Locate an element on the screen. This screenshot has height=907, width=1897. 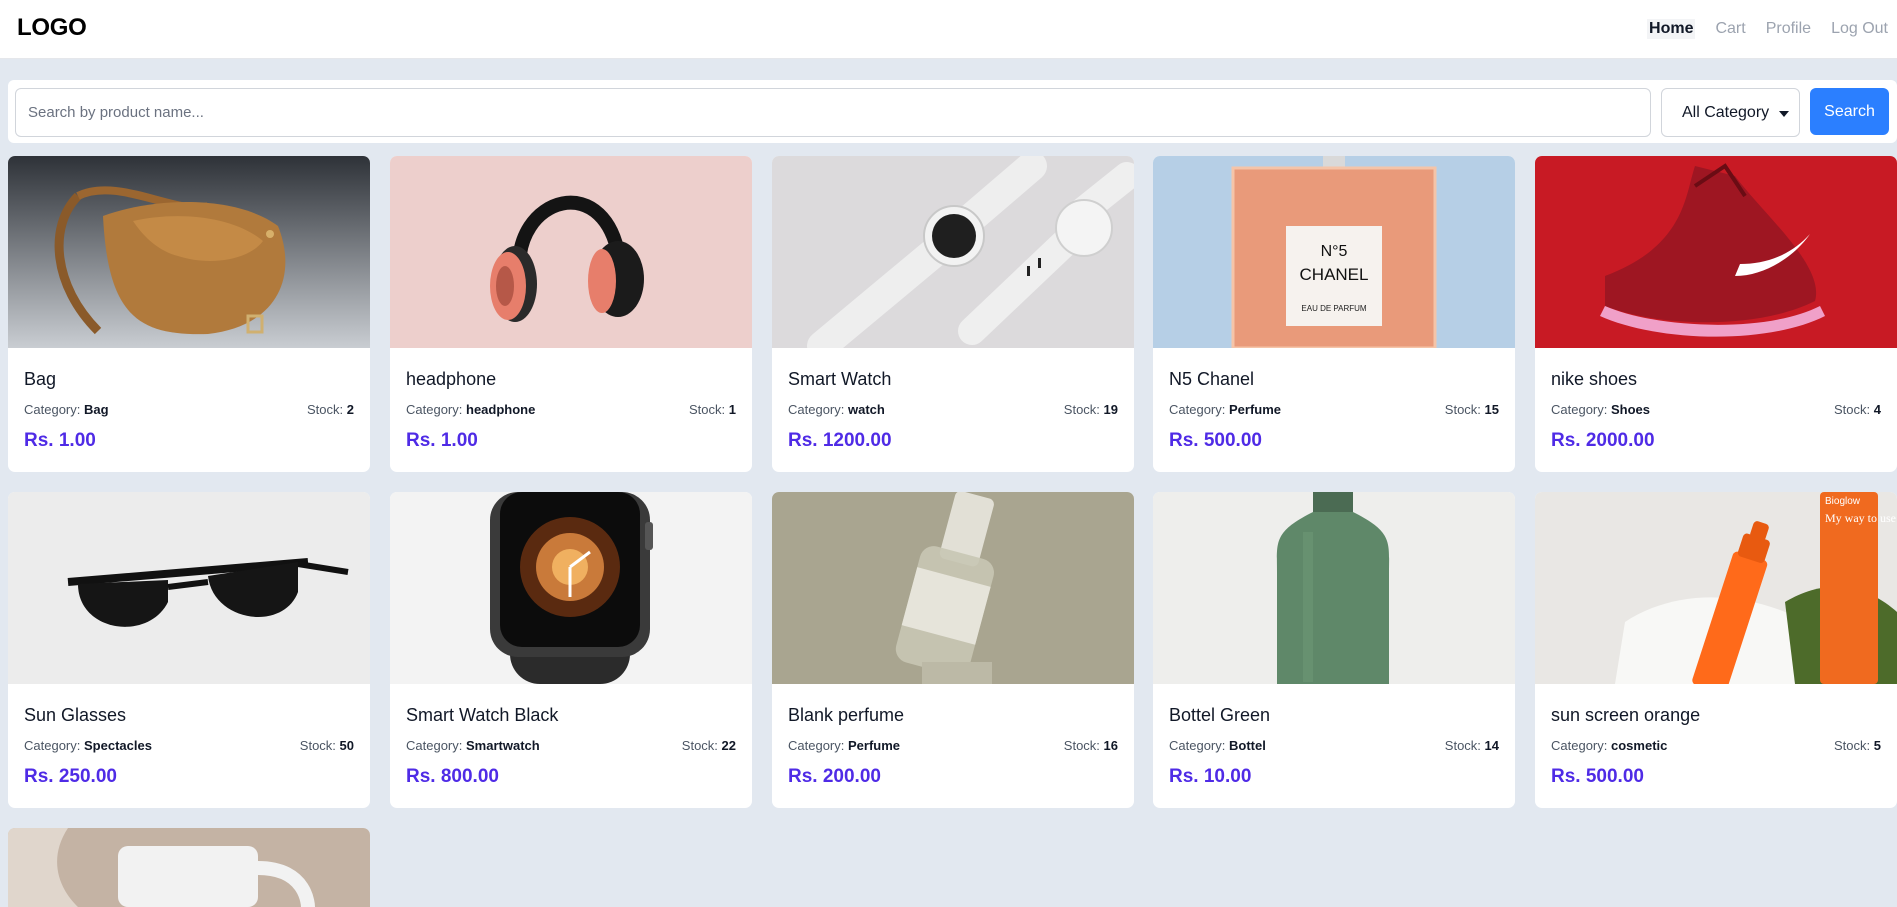
product-name: Sun Glasses is located at coordinates (75, 715).